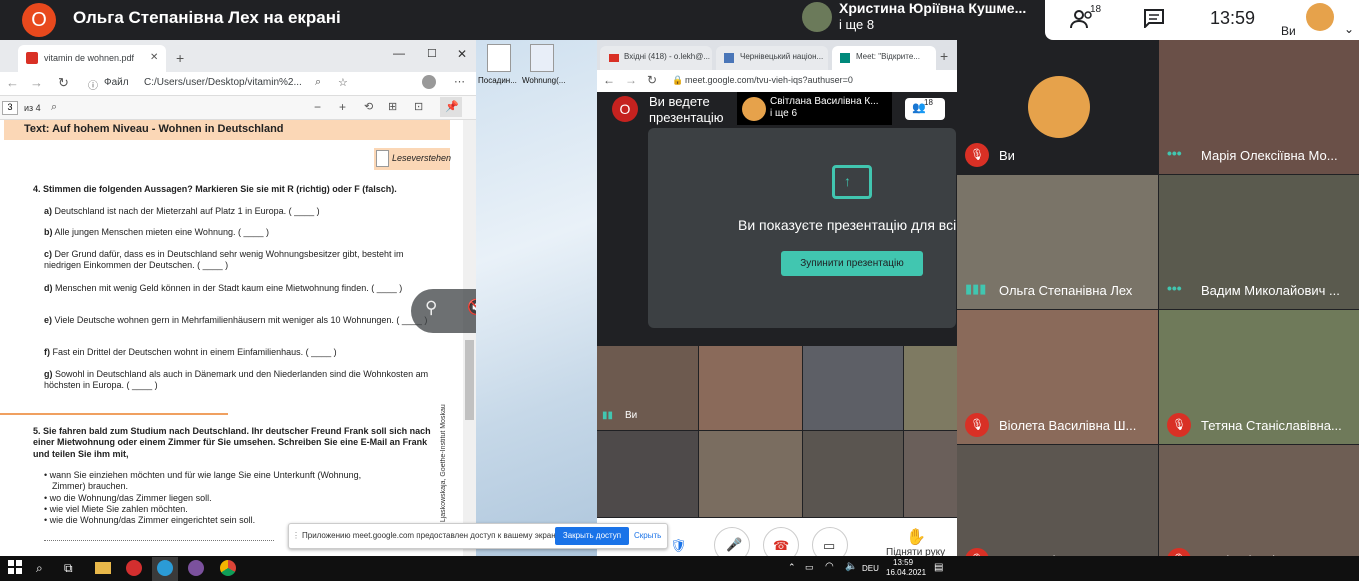 The height and width of the screenshot is (581, 1359). I want to click on chrome-icon, so click(228, 568).